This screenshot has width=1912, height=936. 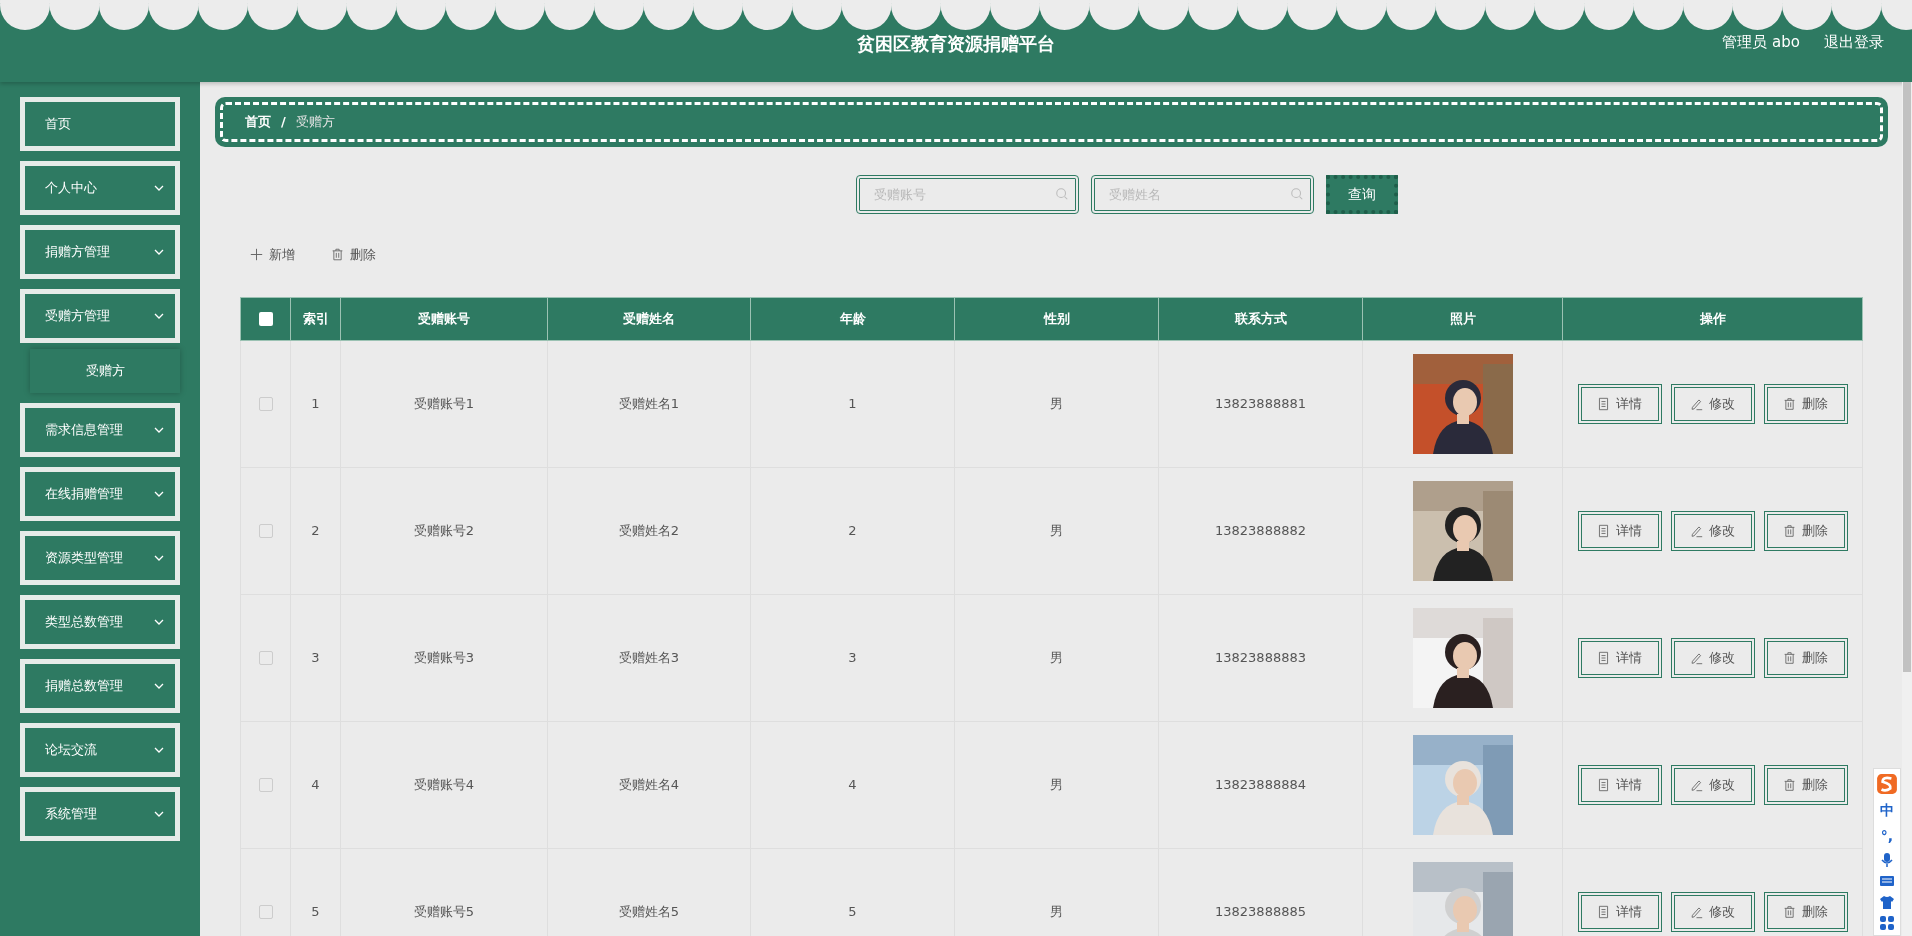 I want to click on breadcrumb-link: 首页, so click(x=258, y=122).